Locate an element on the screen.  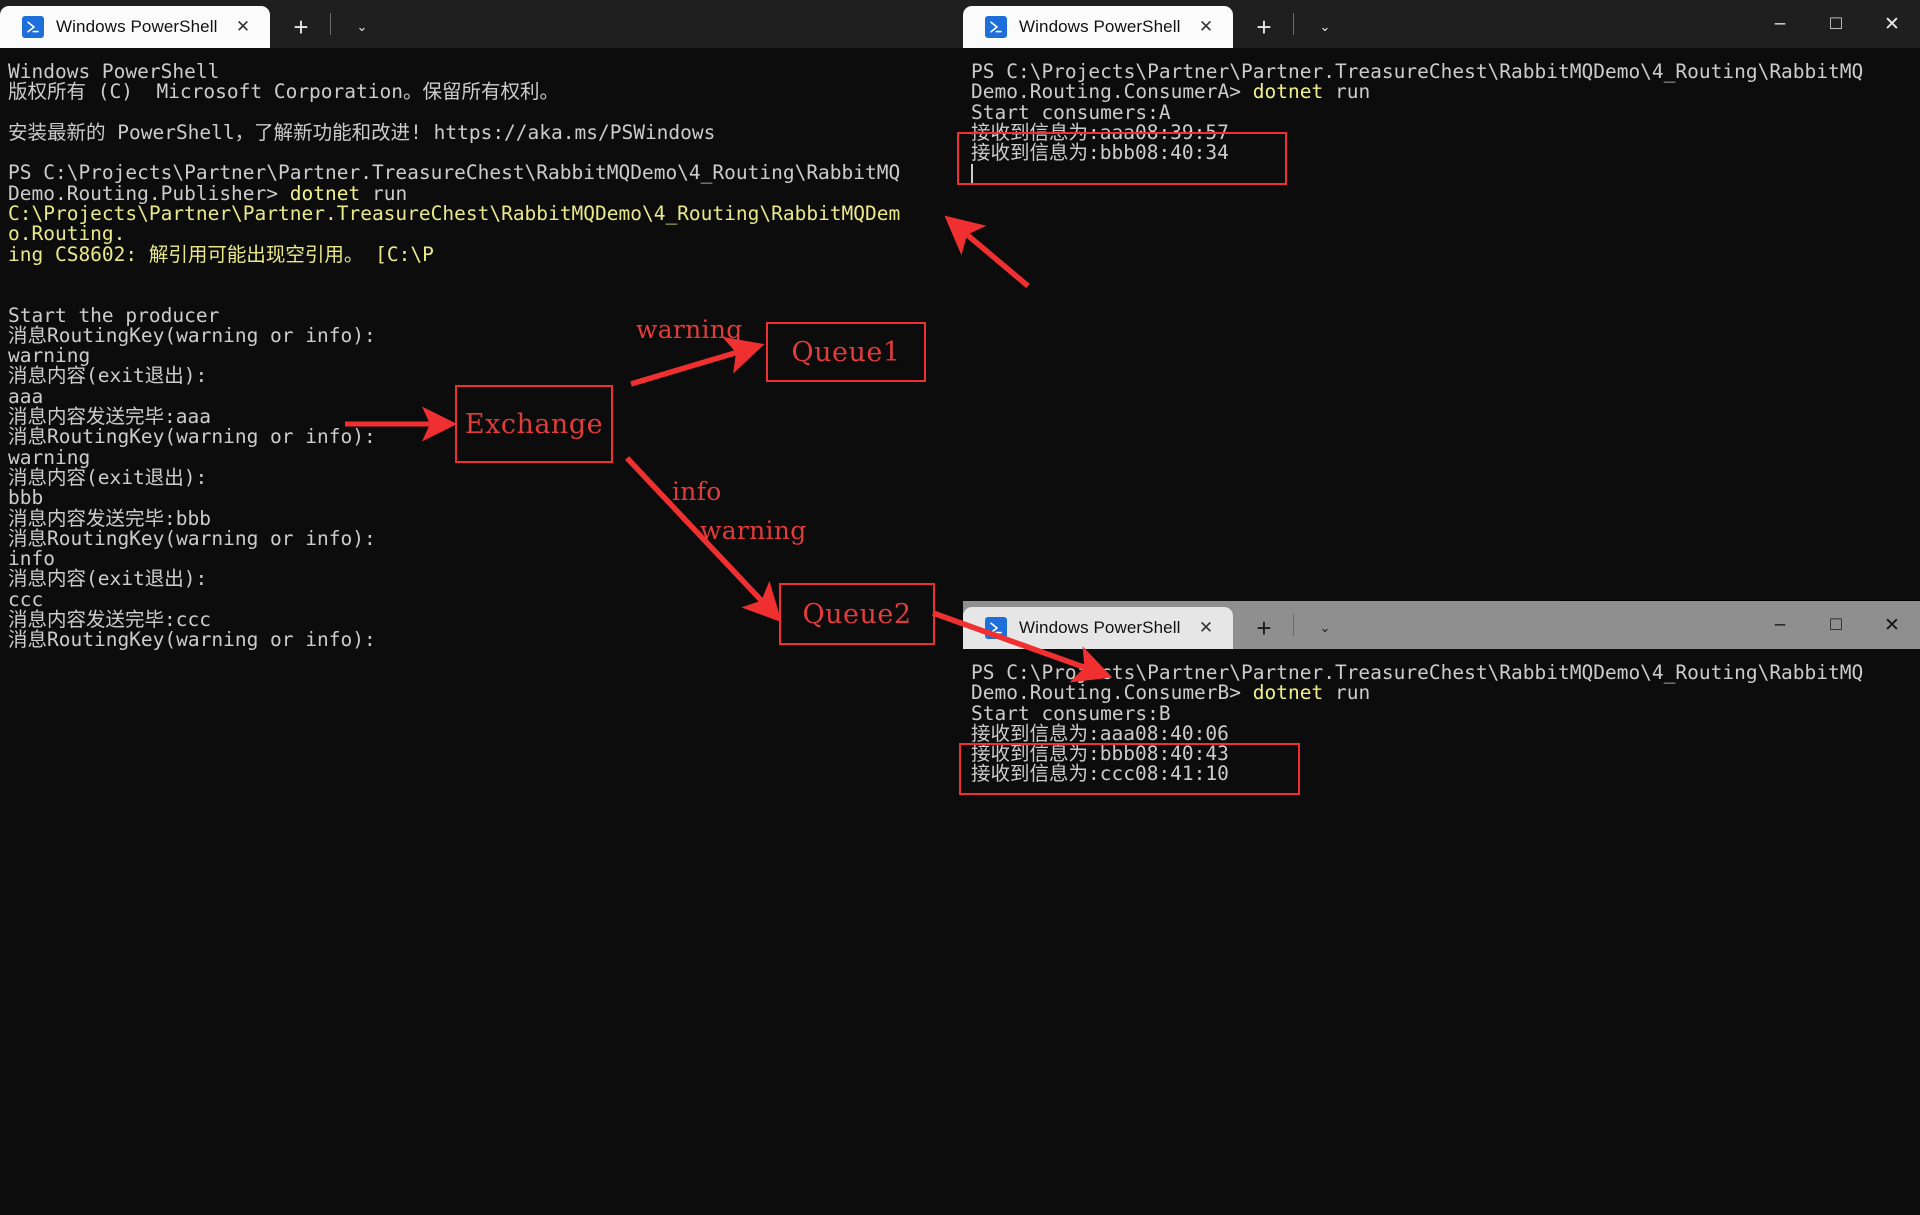
tab-title-consumer-a: Windows PowerShell is located at coordinates (1100, 26).